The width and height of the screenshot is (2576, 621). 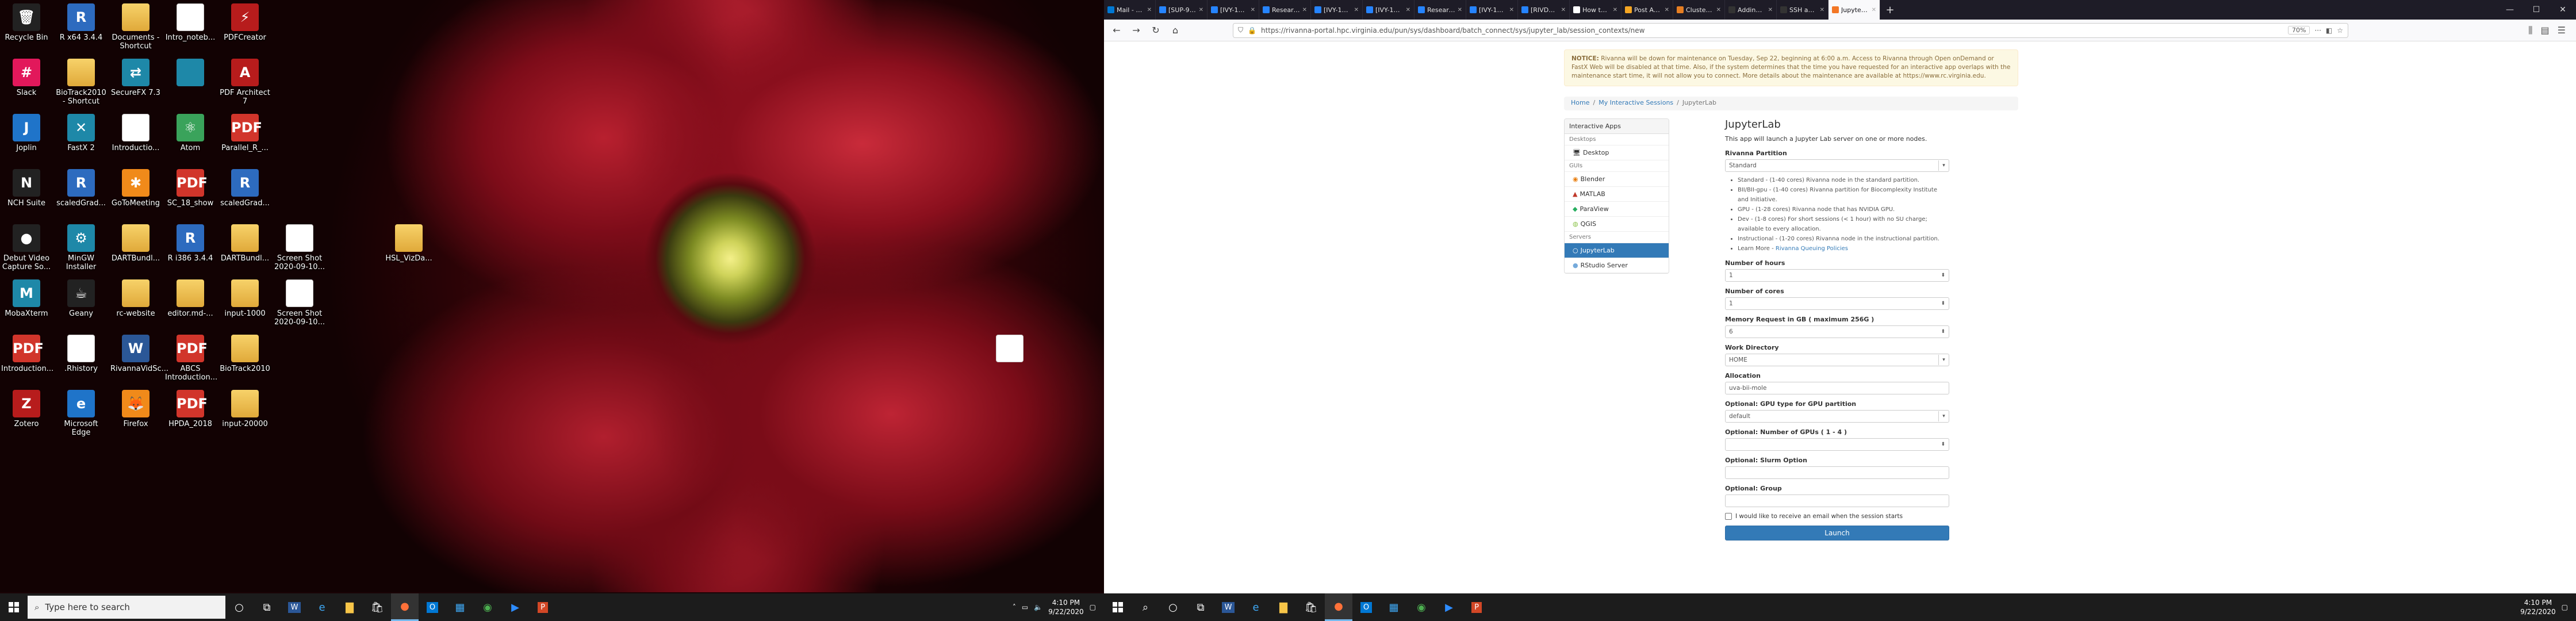 I want to click on close-icon: ✕, so click(x=2563, y=10).